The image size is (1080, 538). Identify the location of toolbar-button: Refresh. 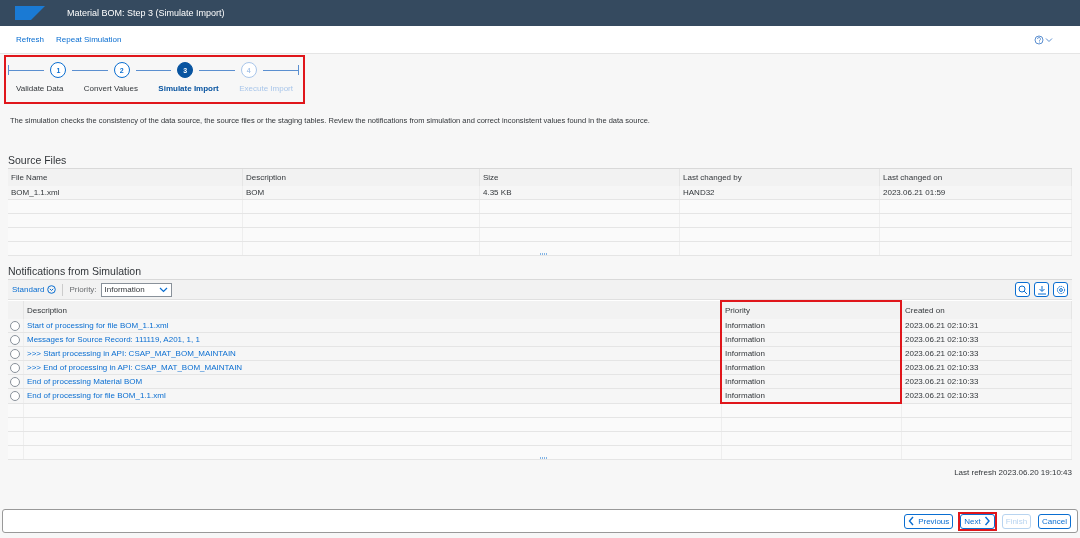
(30, 39).